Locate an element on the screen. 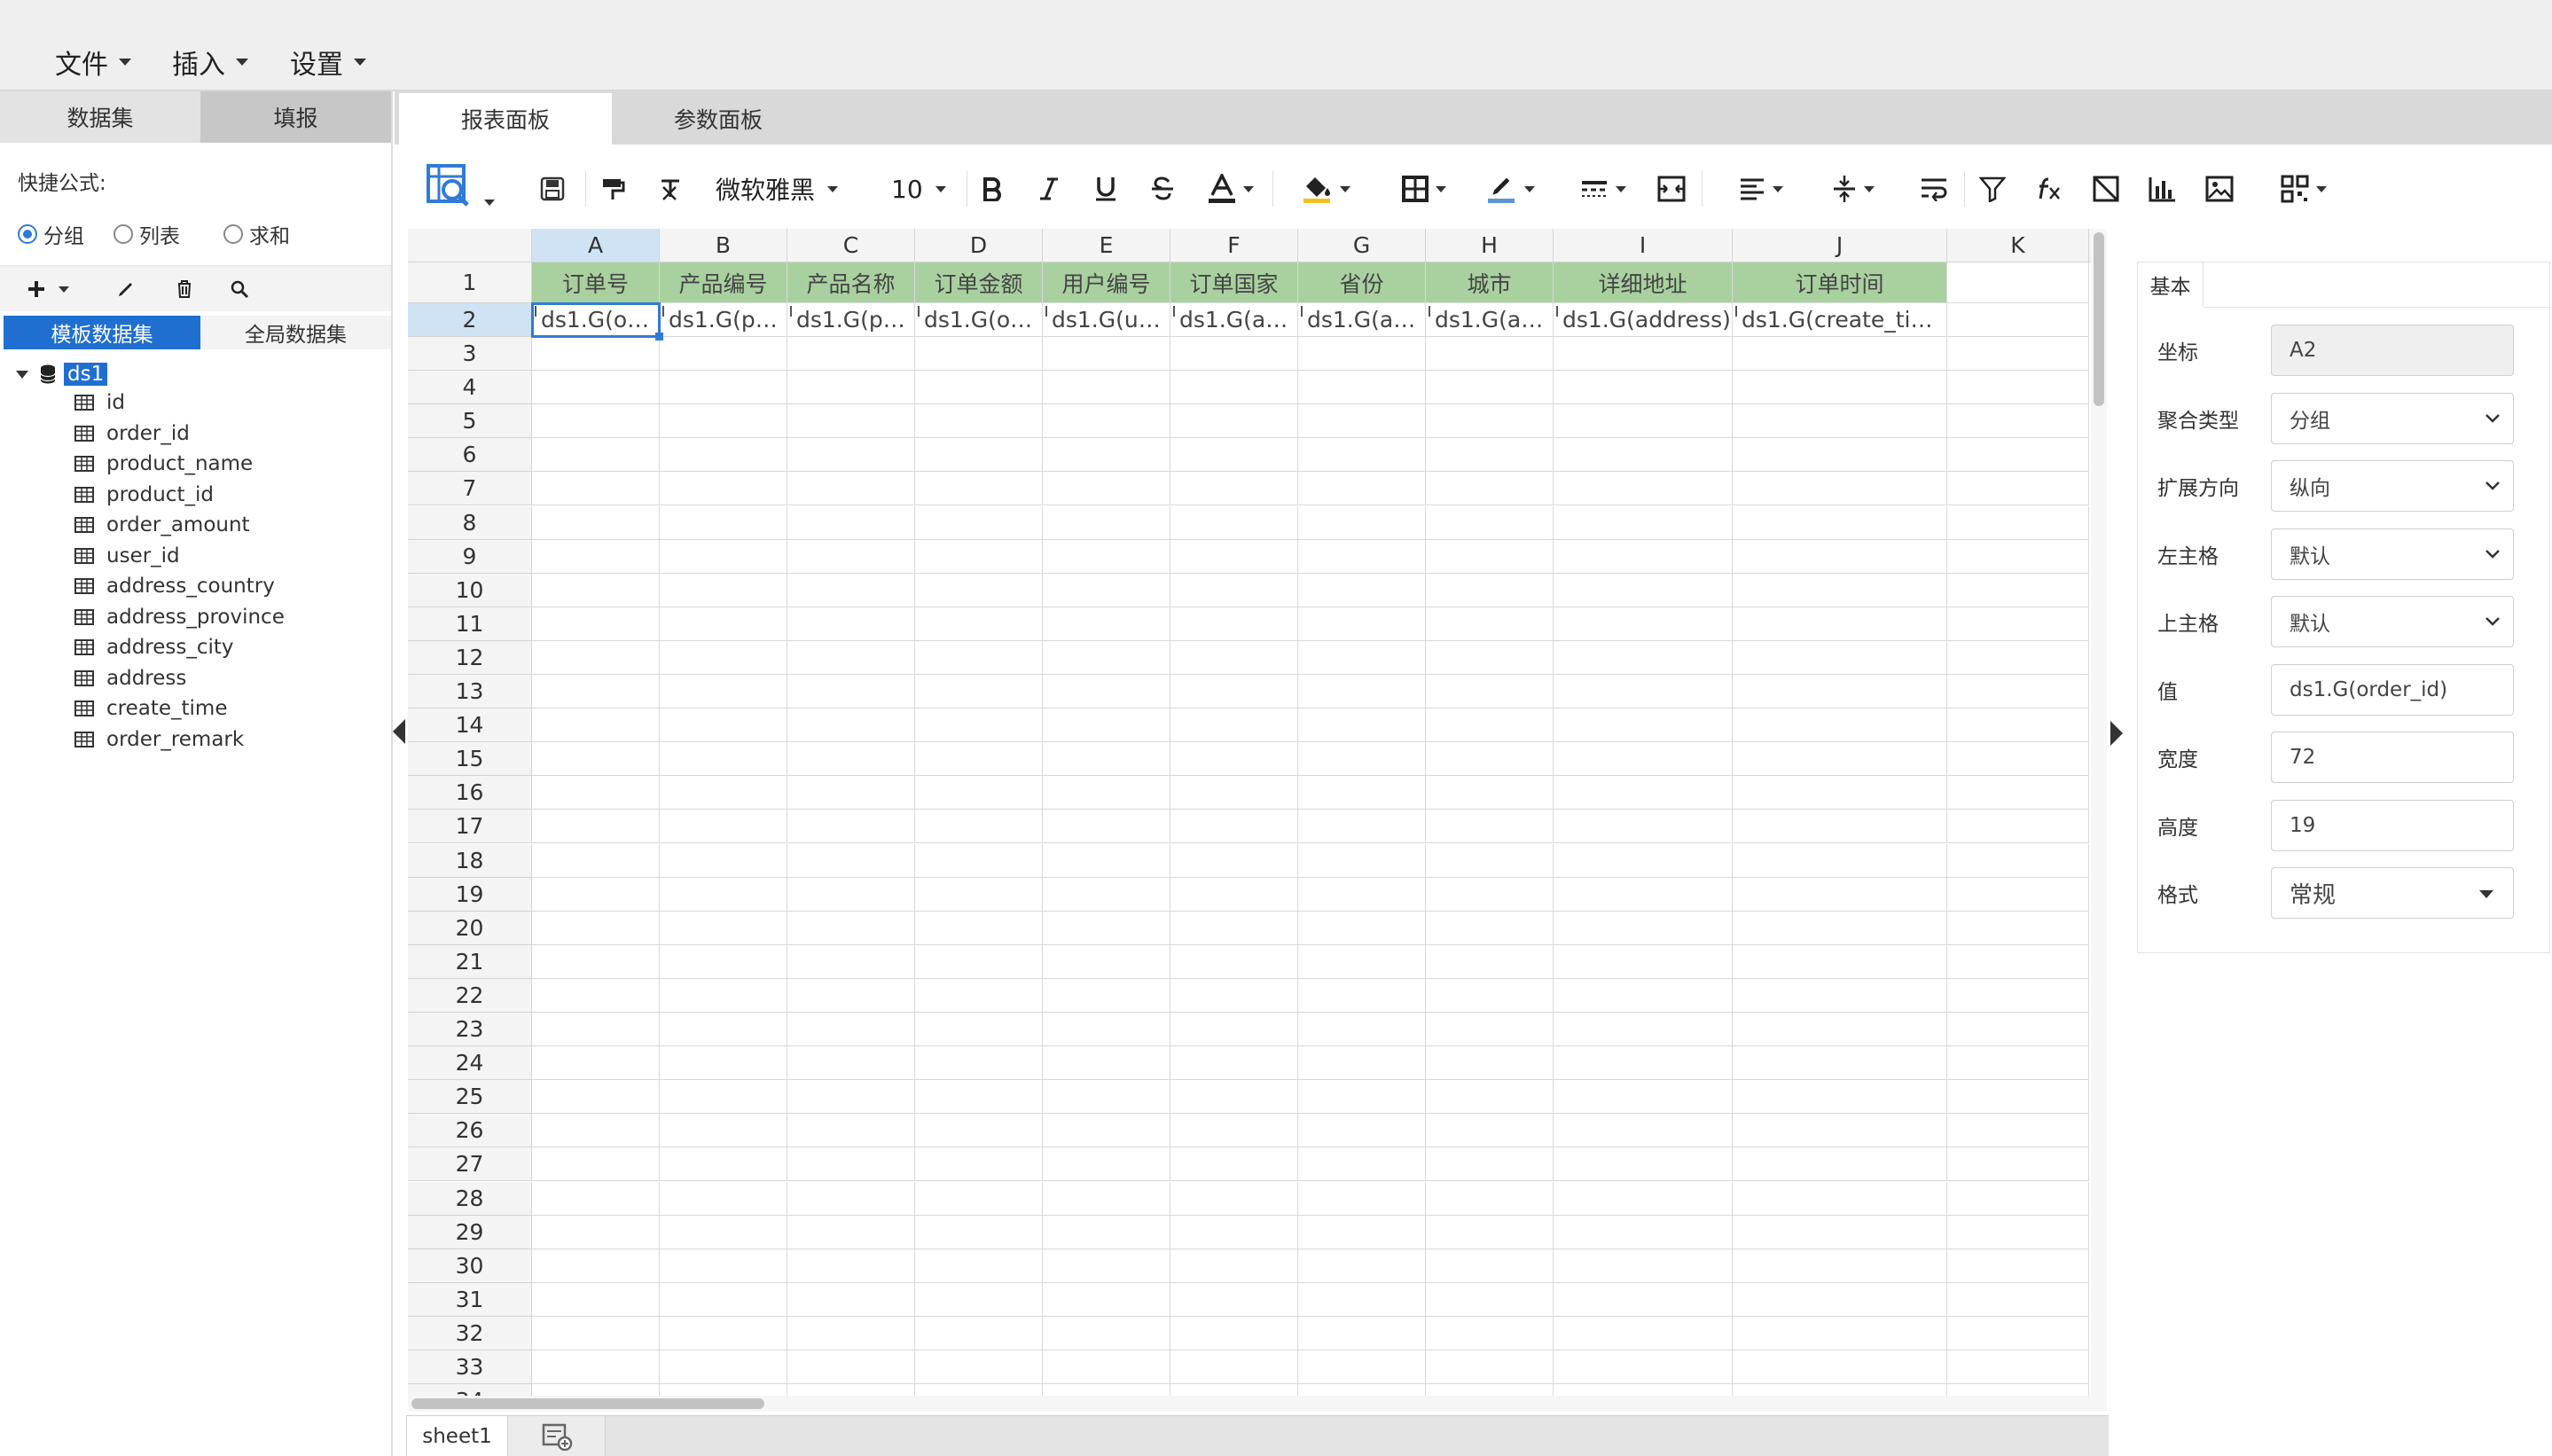 This screenshot has height=1456, width=2552. column-header-b: B is located at coordinates (723, 245).